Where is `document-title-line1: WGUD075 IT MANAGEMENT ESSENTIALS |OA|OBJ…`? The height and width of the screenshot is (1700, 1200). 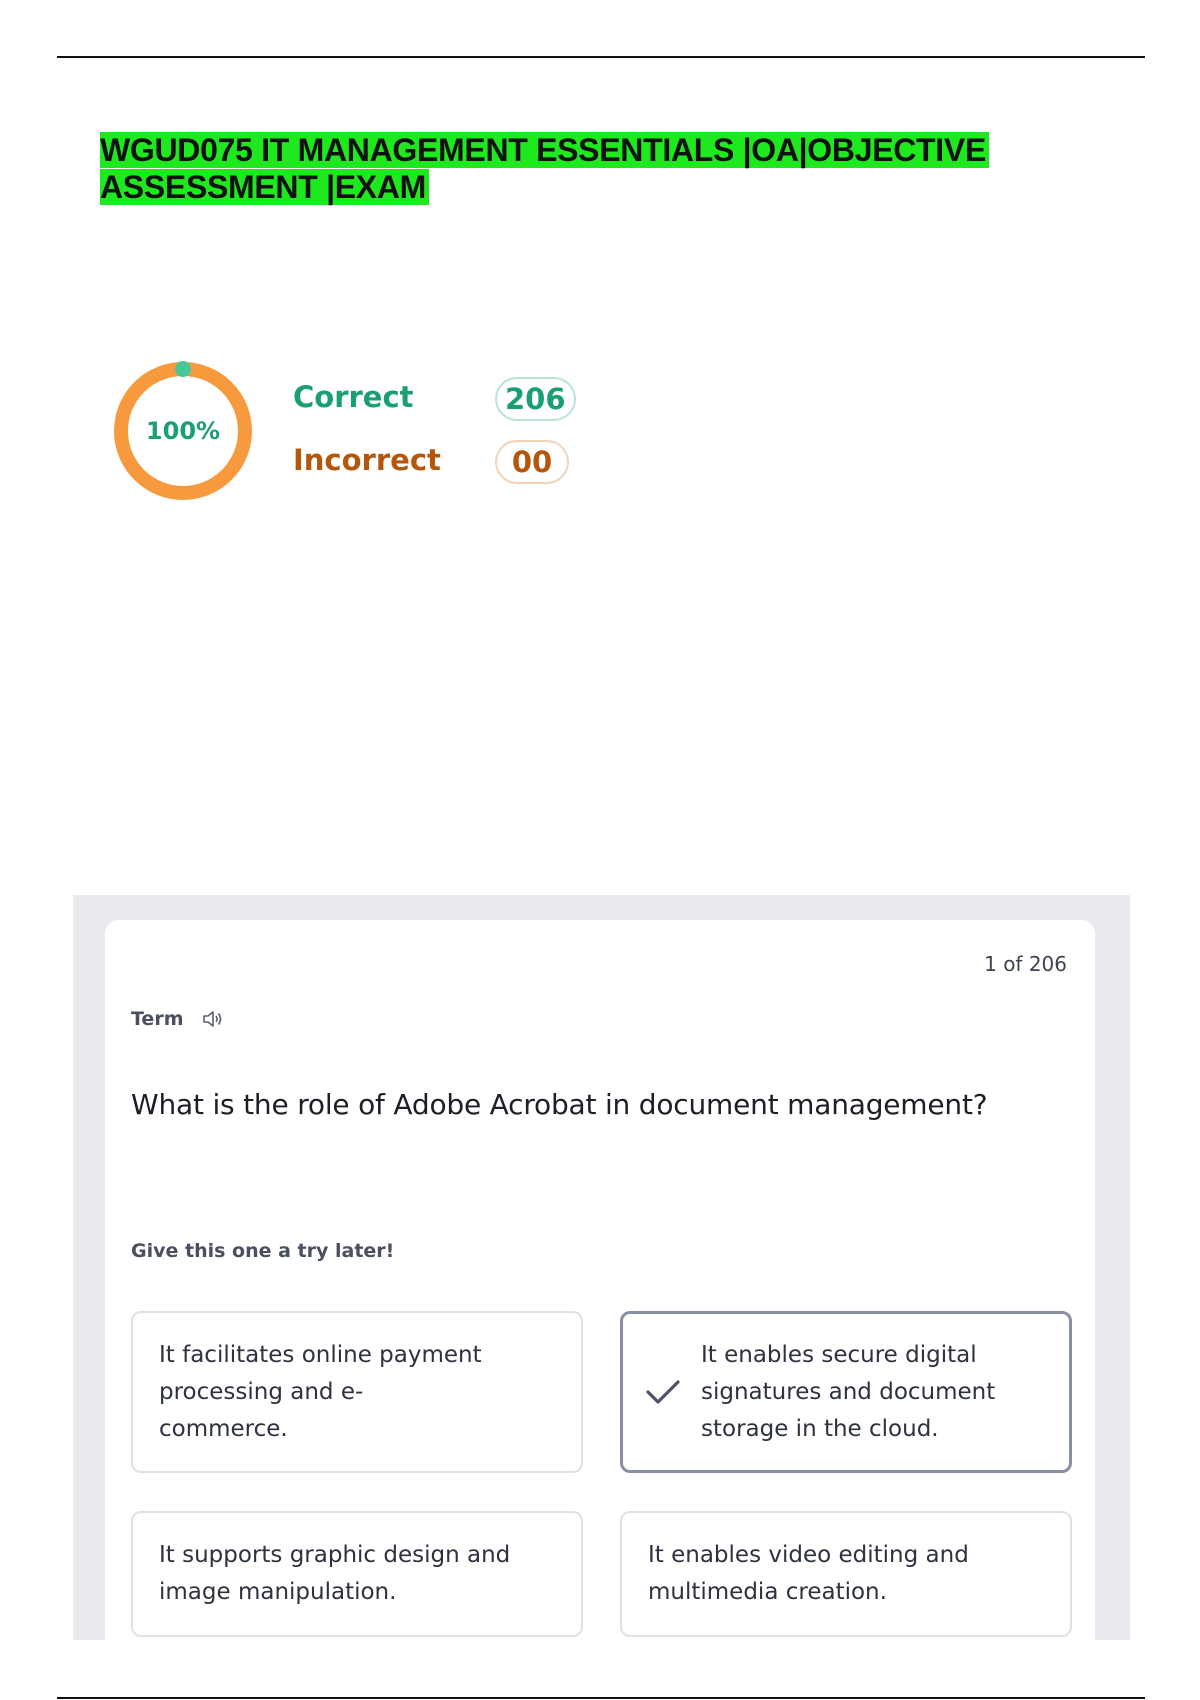 document-title-line1: WGUD075 IT MANAGEMENT ESSENTIALS |OA|OBJ… is located at coordinates (544, 150).